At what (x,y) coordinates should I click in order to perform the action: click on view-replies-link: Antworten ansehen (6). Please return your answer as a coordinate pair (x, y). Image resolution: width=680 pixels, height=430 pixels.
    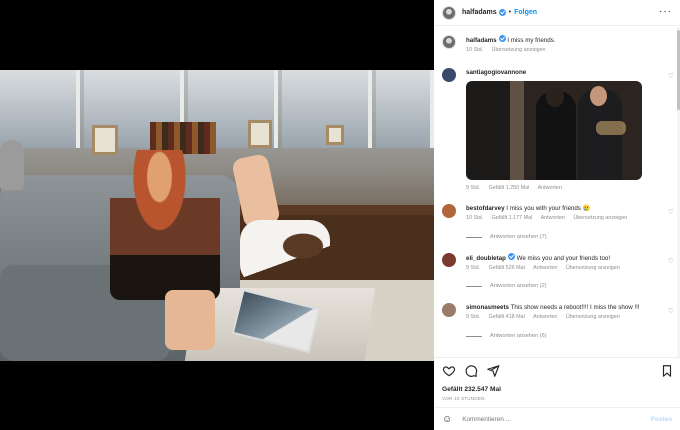
    Looking at the image, I should click on (506, 336).